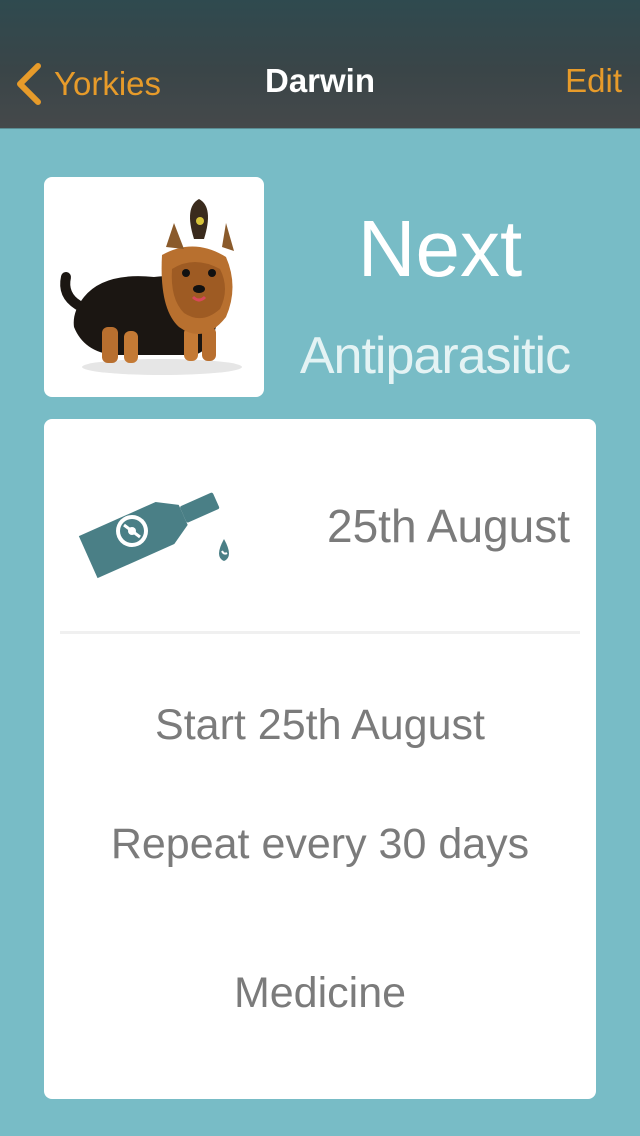  I want to click on next-date: 25th August, so click(448, 526).